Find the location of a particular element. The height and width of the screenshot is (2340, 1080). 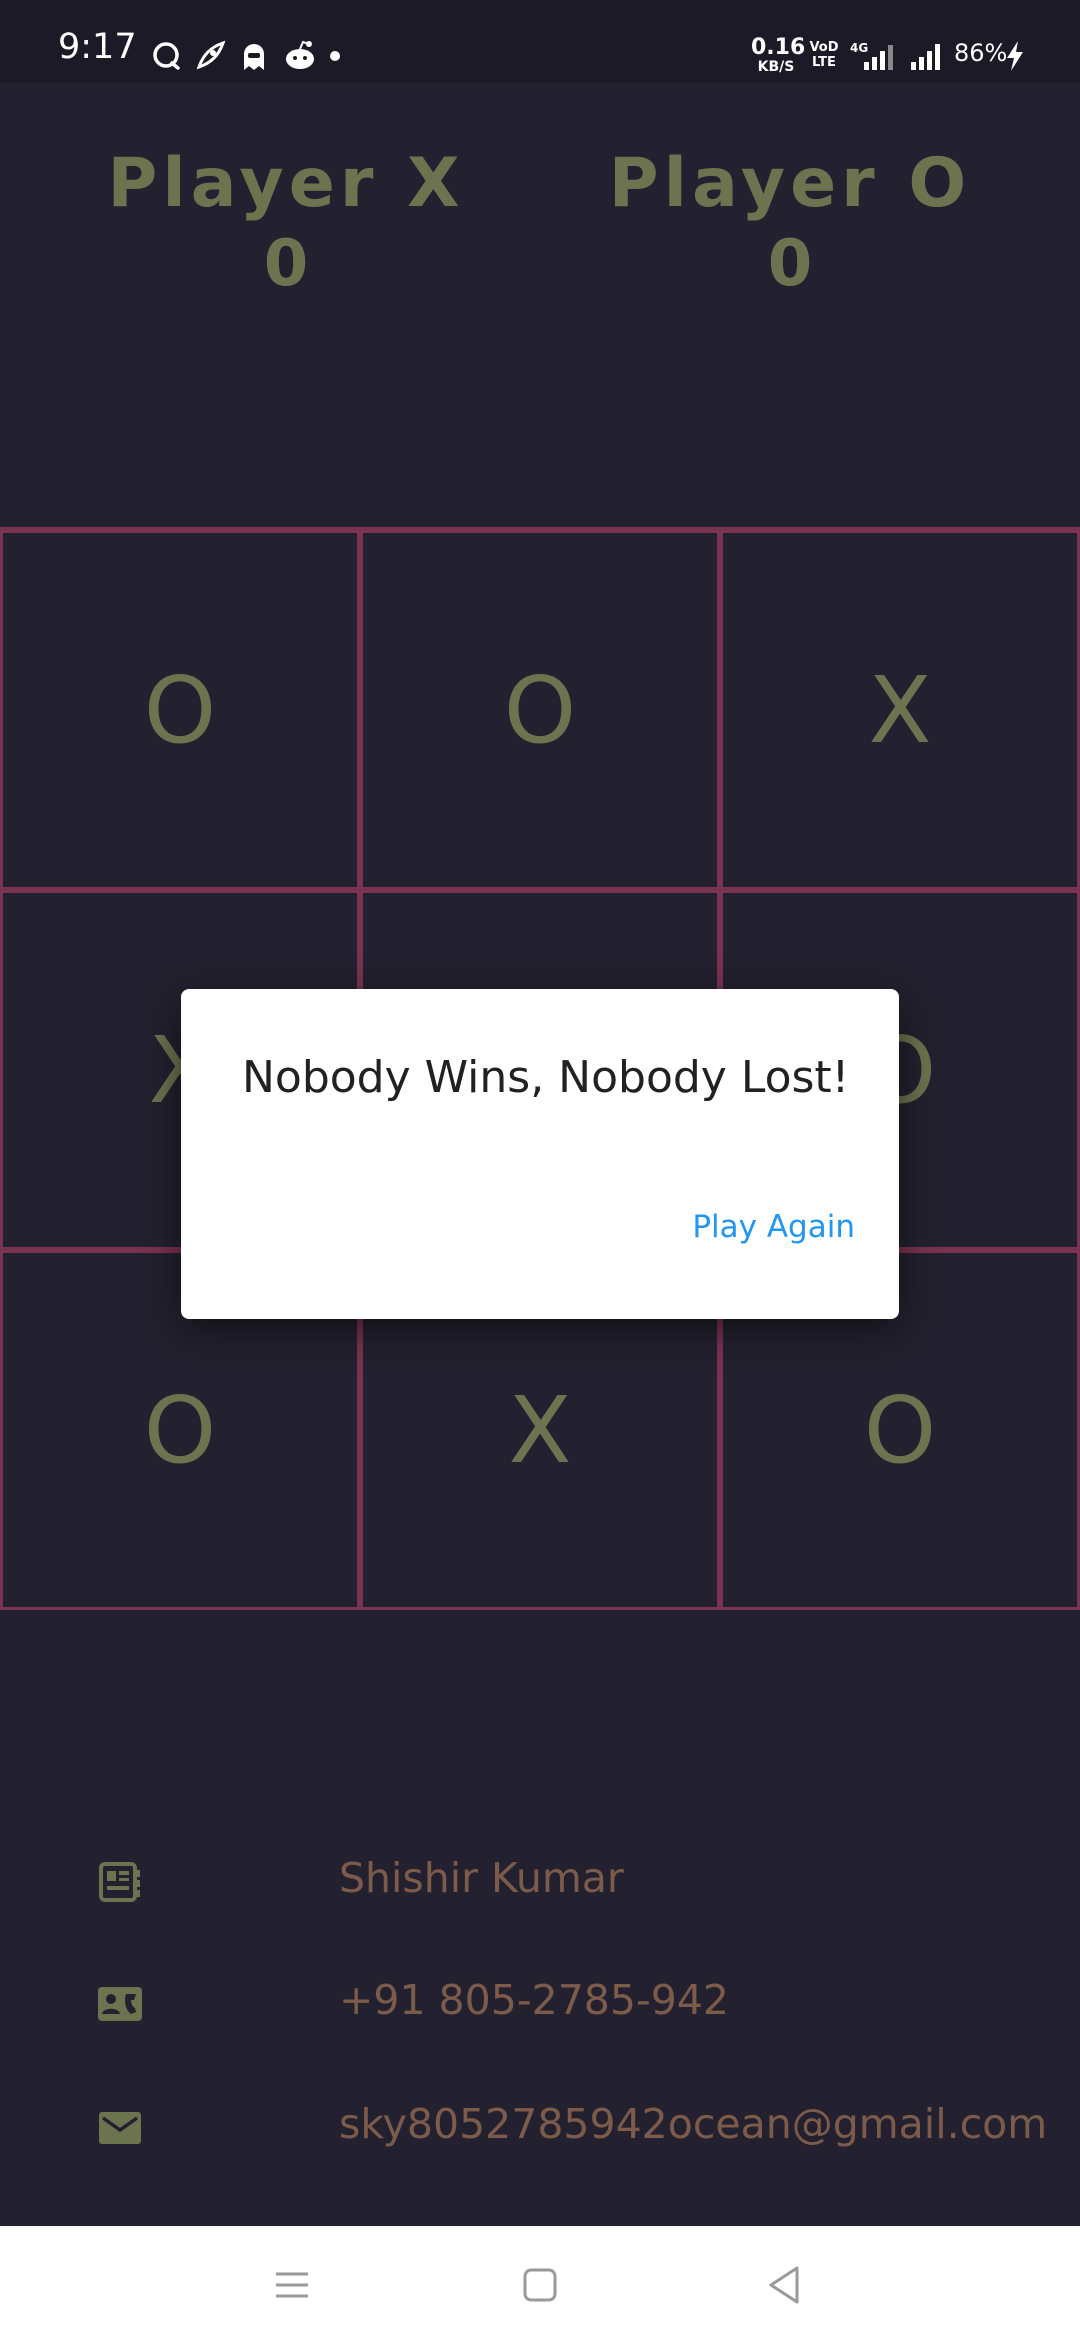

network-speed: 0.16 KB/S is located at coordinates (778, 55).